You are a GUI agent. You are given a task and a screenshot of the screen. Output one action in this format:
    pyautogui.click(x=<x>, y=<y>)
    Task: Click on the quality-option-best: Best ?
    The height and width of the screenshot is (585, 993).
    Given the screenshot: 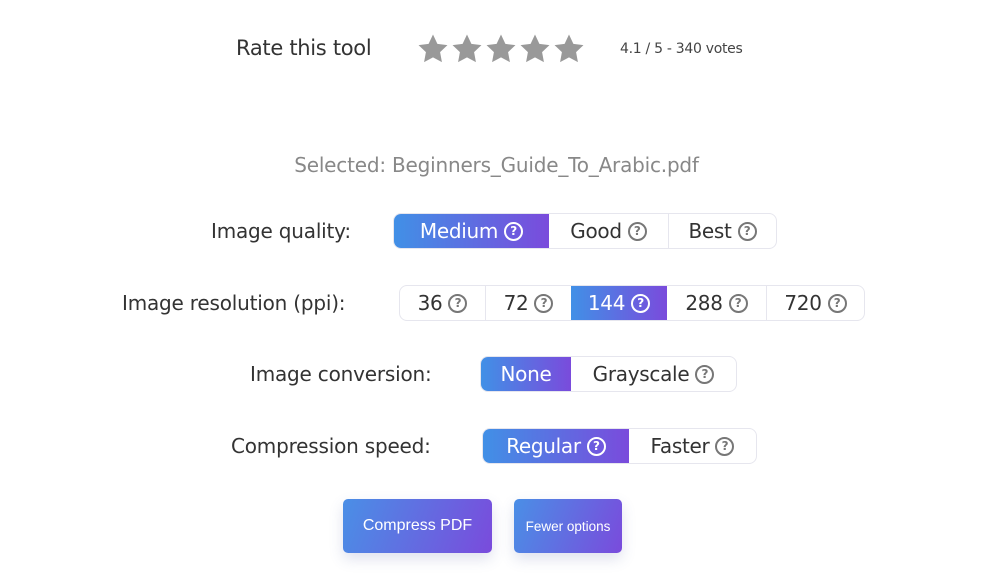 What is the action you would take?
    pyautogui.click(x=722, y=231)
    